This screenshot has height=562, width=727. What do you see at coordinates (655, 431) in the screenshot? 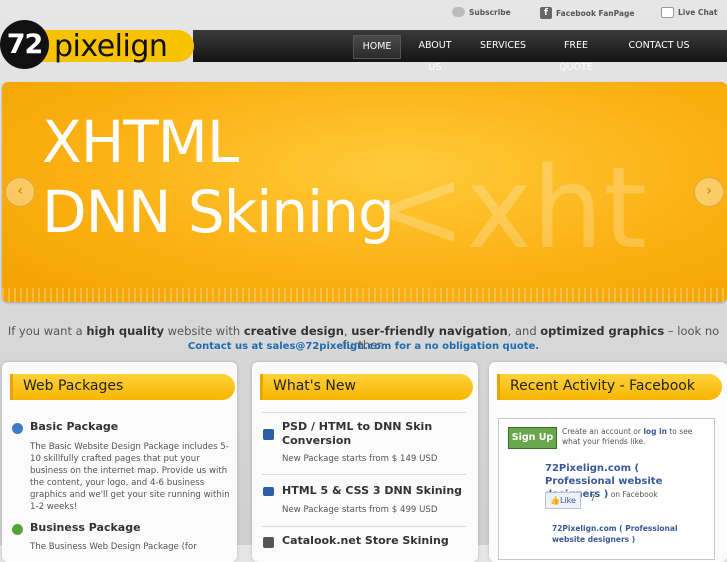
I see `facebook-login-link: log in` at bounding box center [655, 431].